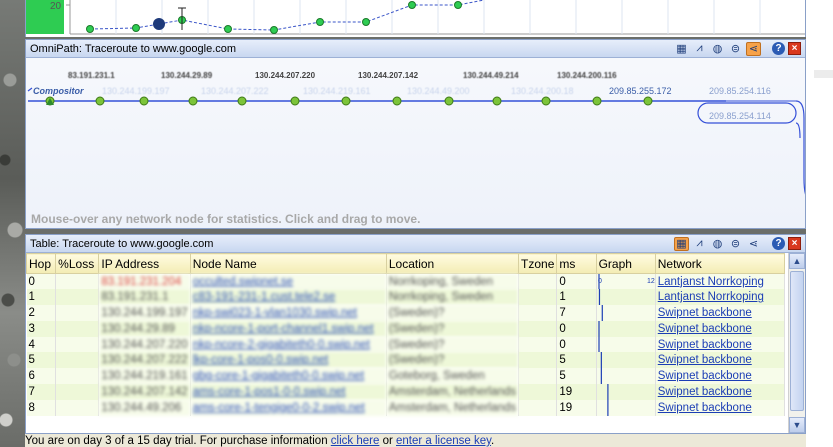 Image resolution: width=833 pixels, height=447 pixels. Describe the element at coordinates (41, 313) in the screenshot. I see `cell-hop: 2` at that location.